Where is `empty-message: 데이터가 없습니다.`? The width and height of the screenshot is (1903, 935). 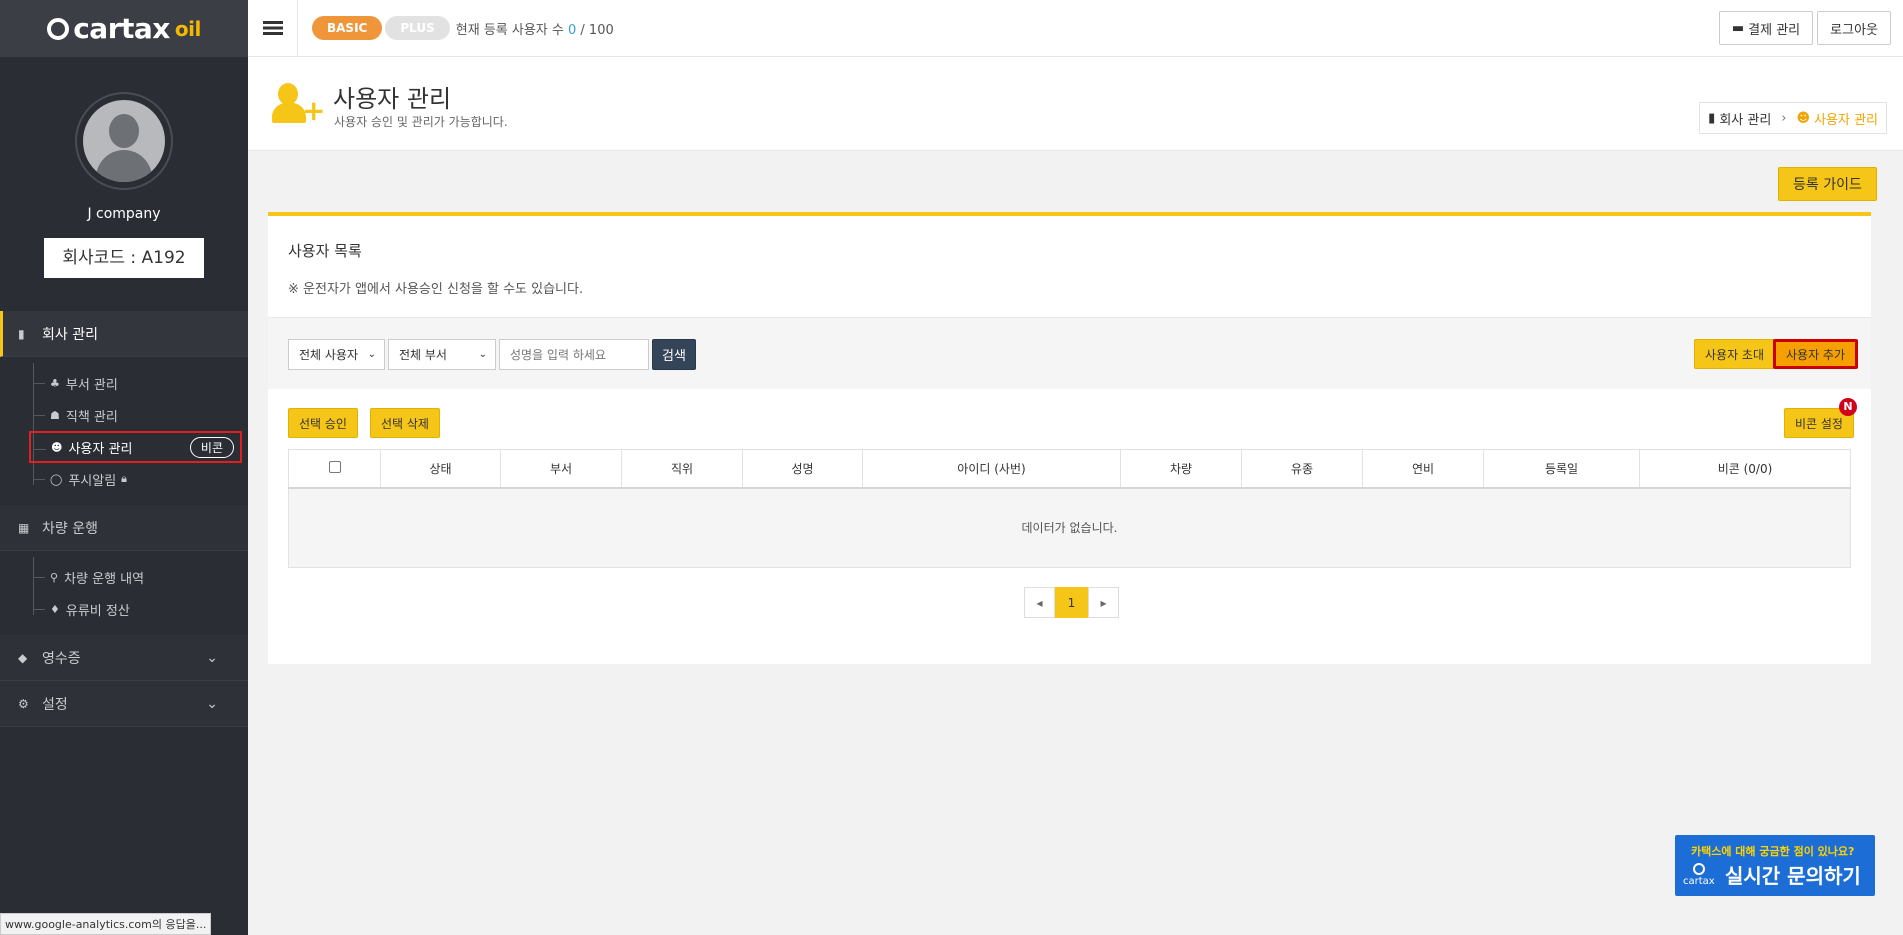 empty-message: 데이터가 없습니다. is located at coordinates (1069, 527).